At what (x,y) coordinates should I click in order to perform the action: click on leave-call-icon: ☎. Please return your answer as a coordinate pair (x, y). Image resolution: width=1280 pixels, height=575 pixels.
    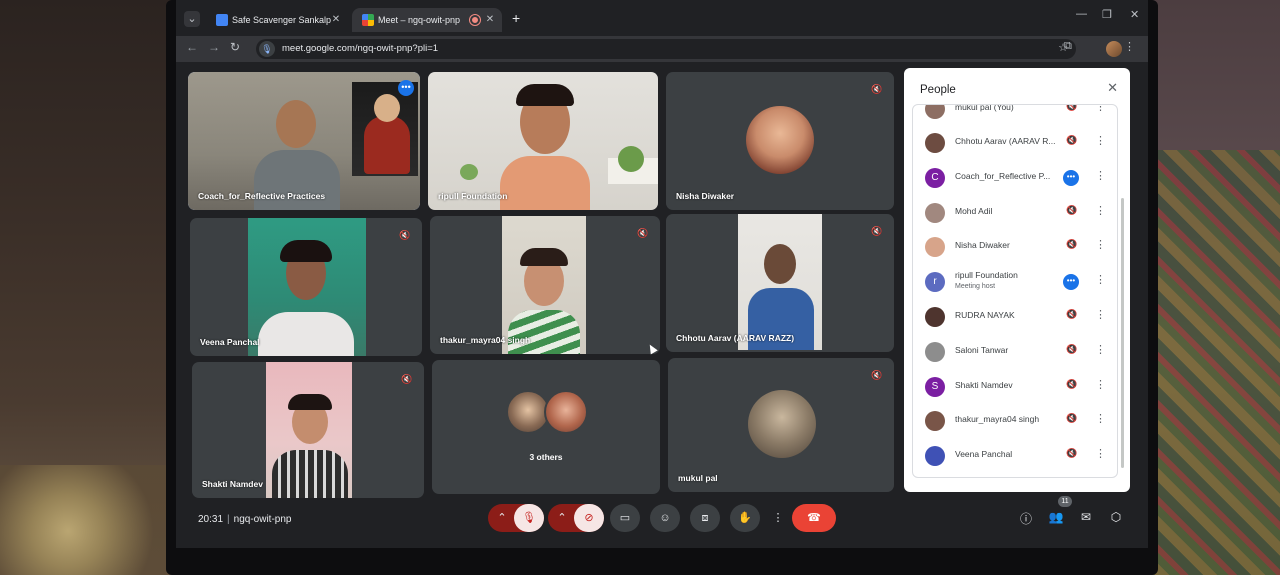
    Looking at the image, I should click on (814, 518).